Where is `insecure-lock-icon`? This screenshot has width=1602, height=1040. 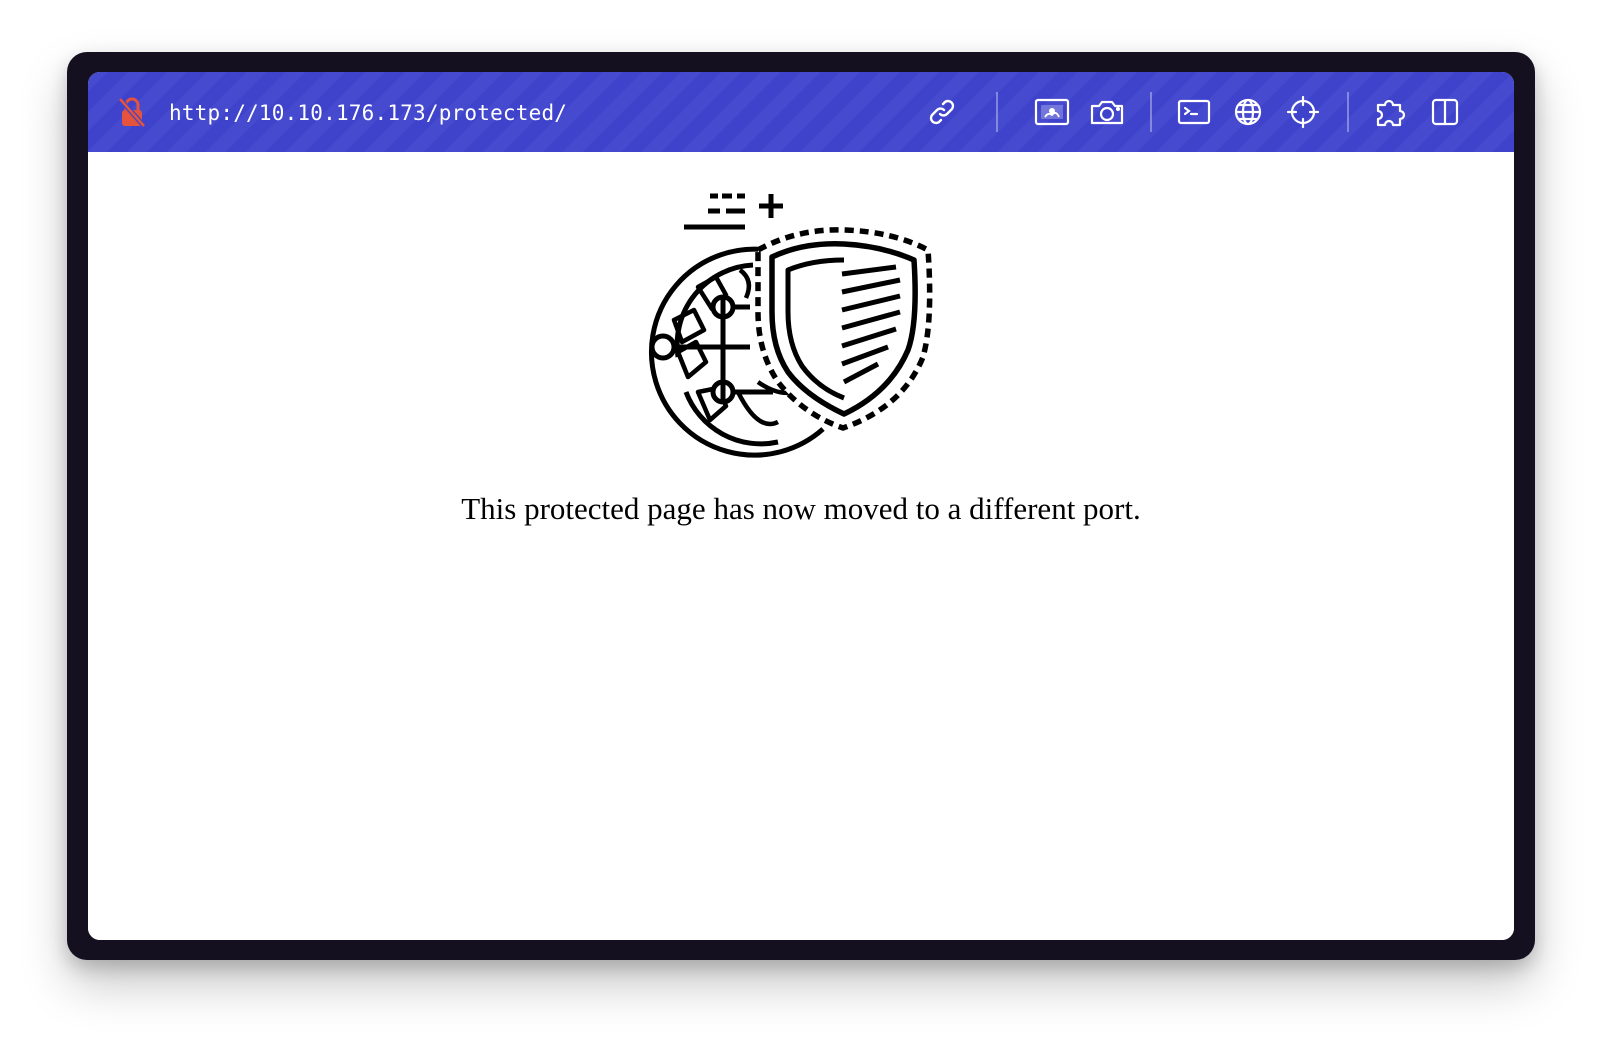
insecure-lock-icon is located at coordinates (132, 112).